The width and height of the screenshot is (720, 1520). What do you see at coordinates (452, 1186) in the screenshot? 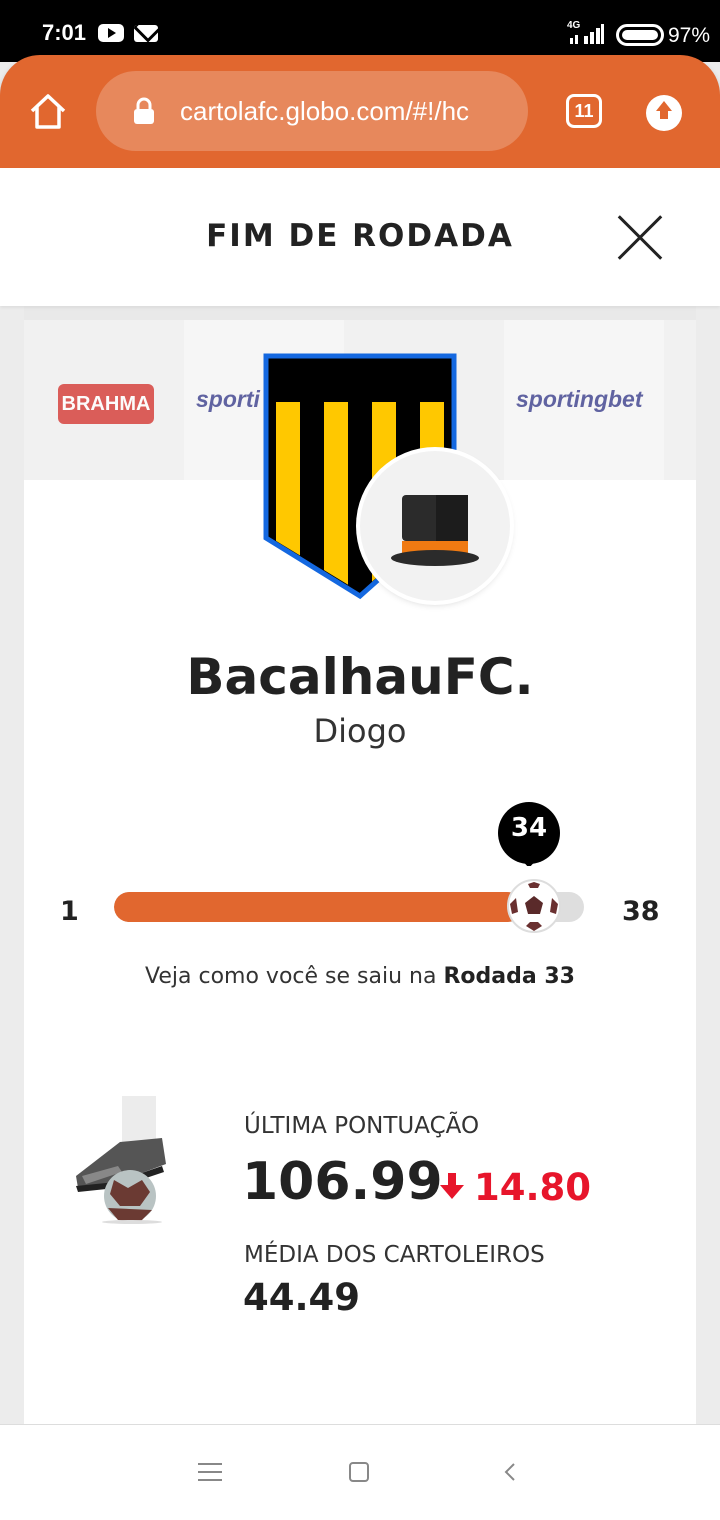
I see `arrow-down-icon` at bounding box center [452, 1186].